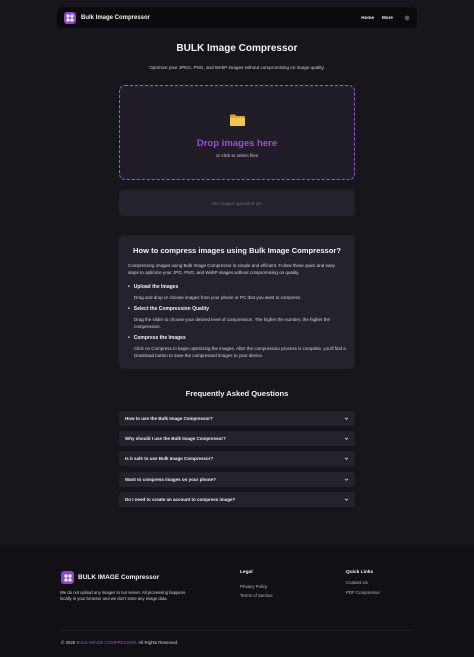  I want to click on step-title: Select the Compression Quality, so click(237, 309).